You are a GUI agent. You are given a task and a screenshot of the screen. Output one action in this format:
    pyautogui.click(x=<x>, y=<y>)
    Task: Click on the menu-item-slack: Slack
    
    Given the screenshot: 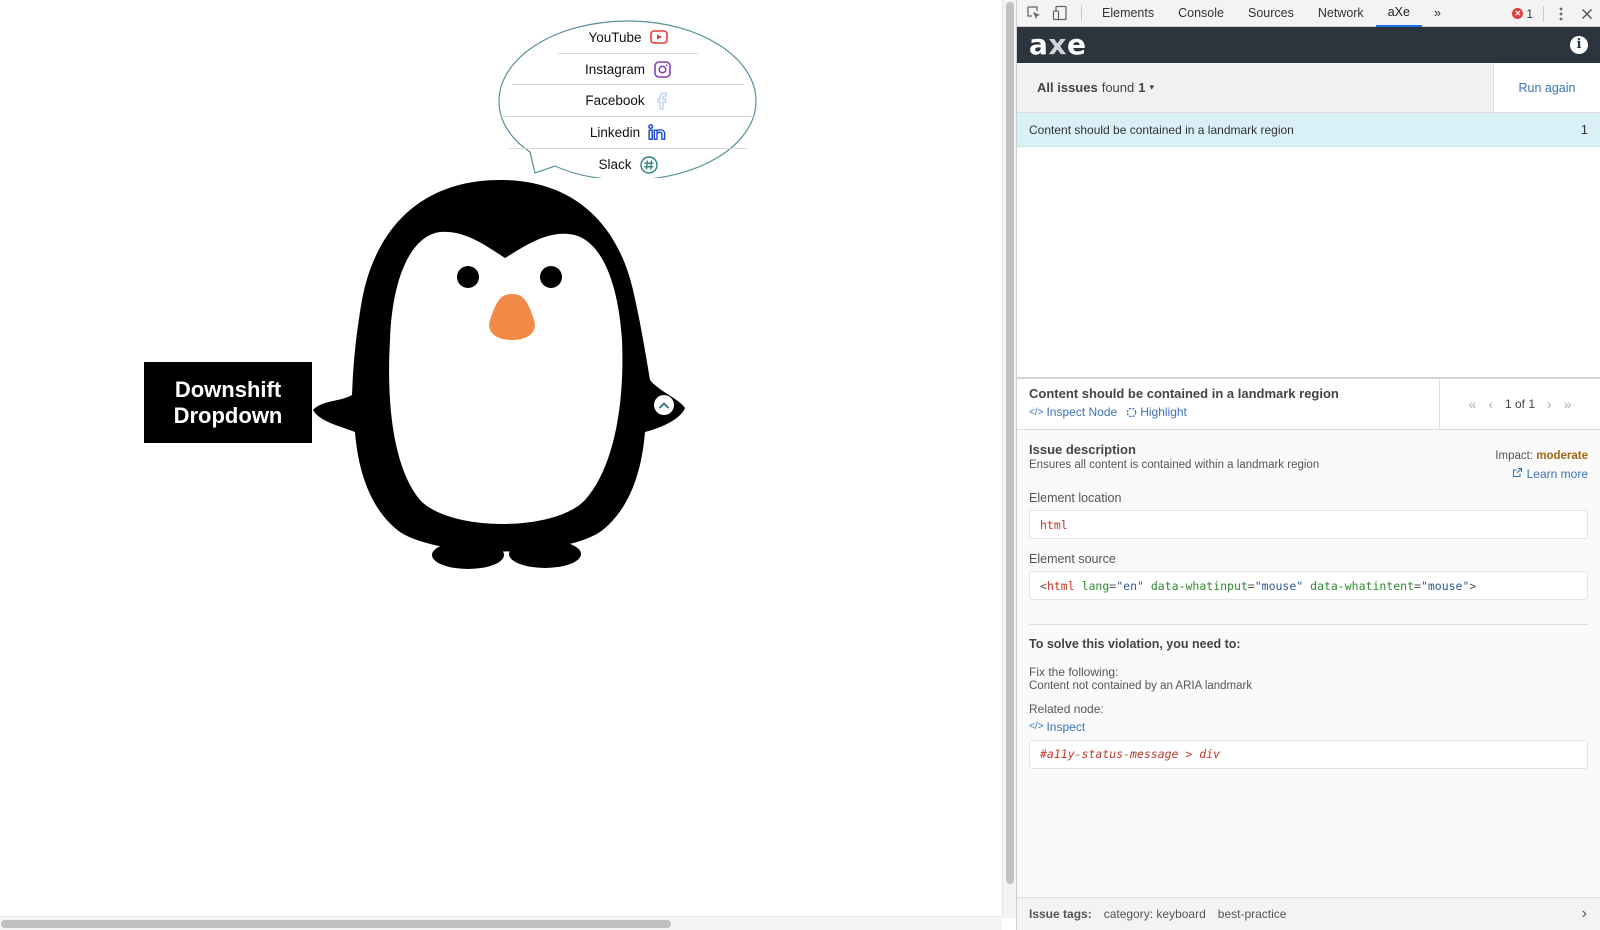 What is the action you would take?
    pyautogui.click(x=628, y=165)
    